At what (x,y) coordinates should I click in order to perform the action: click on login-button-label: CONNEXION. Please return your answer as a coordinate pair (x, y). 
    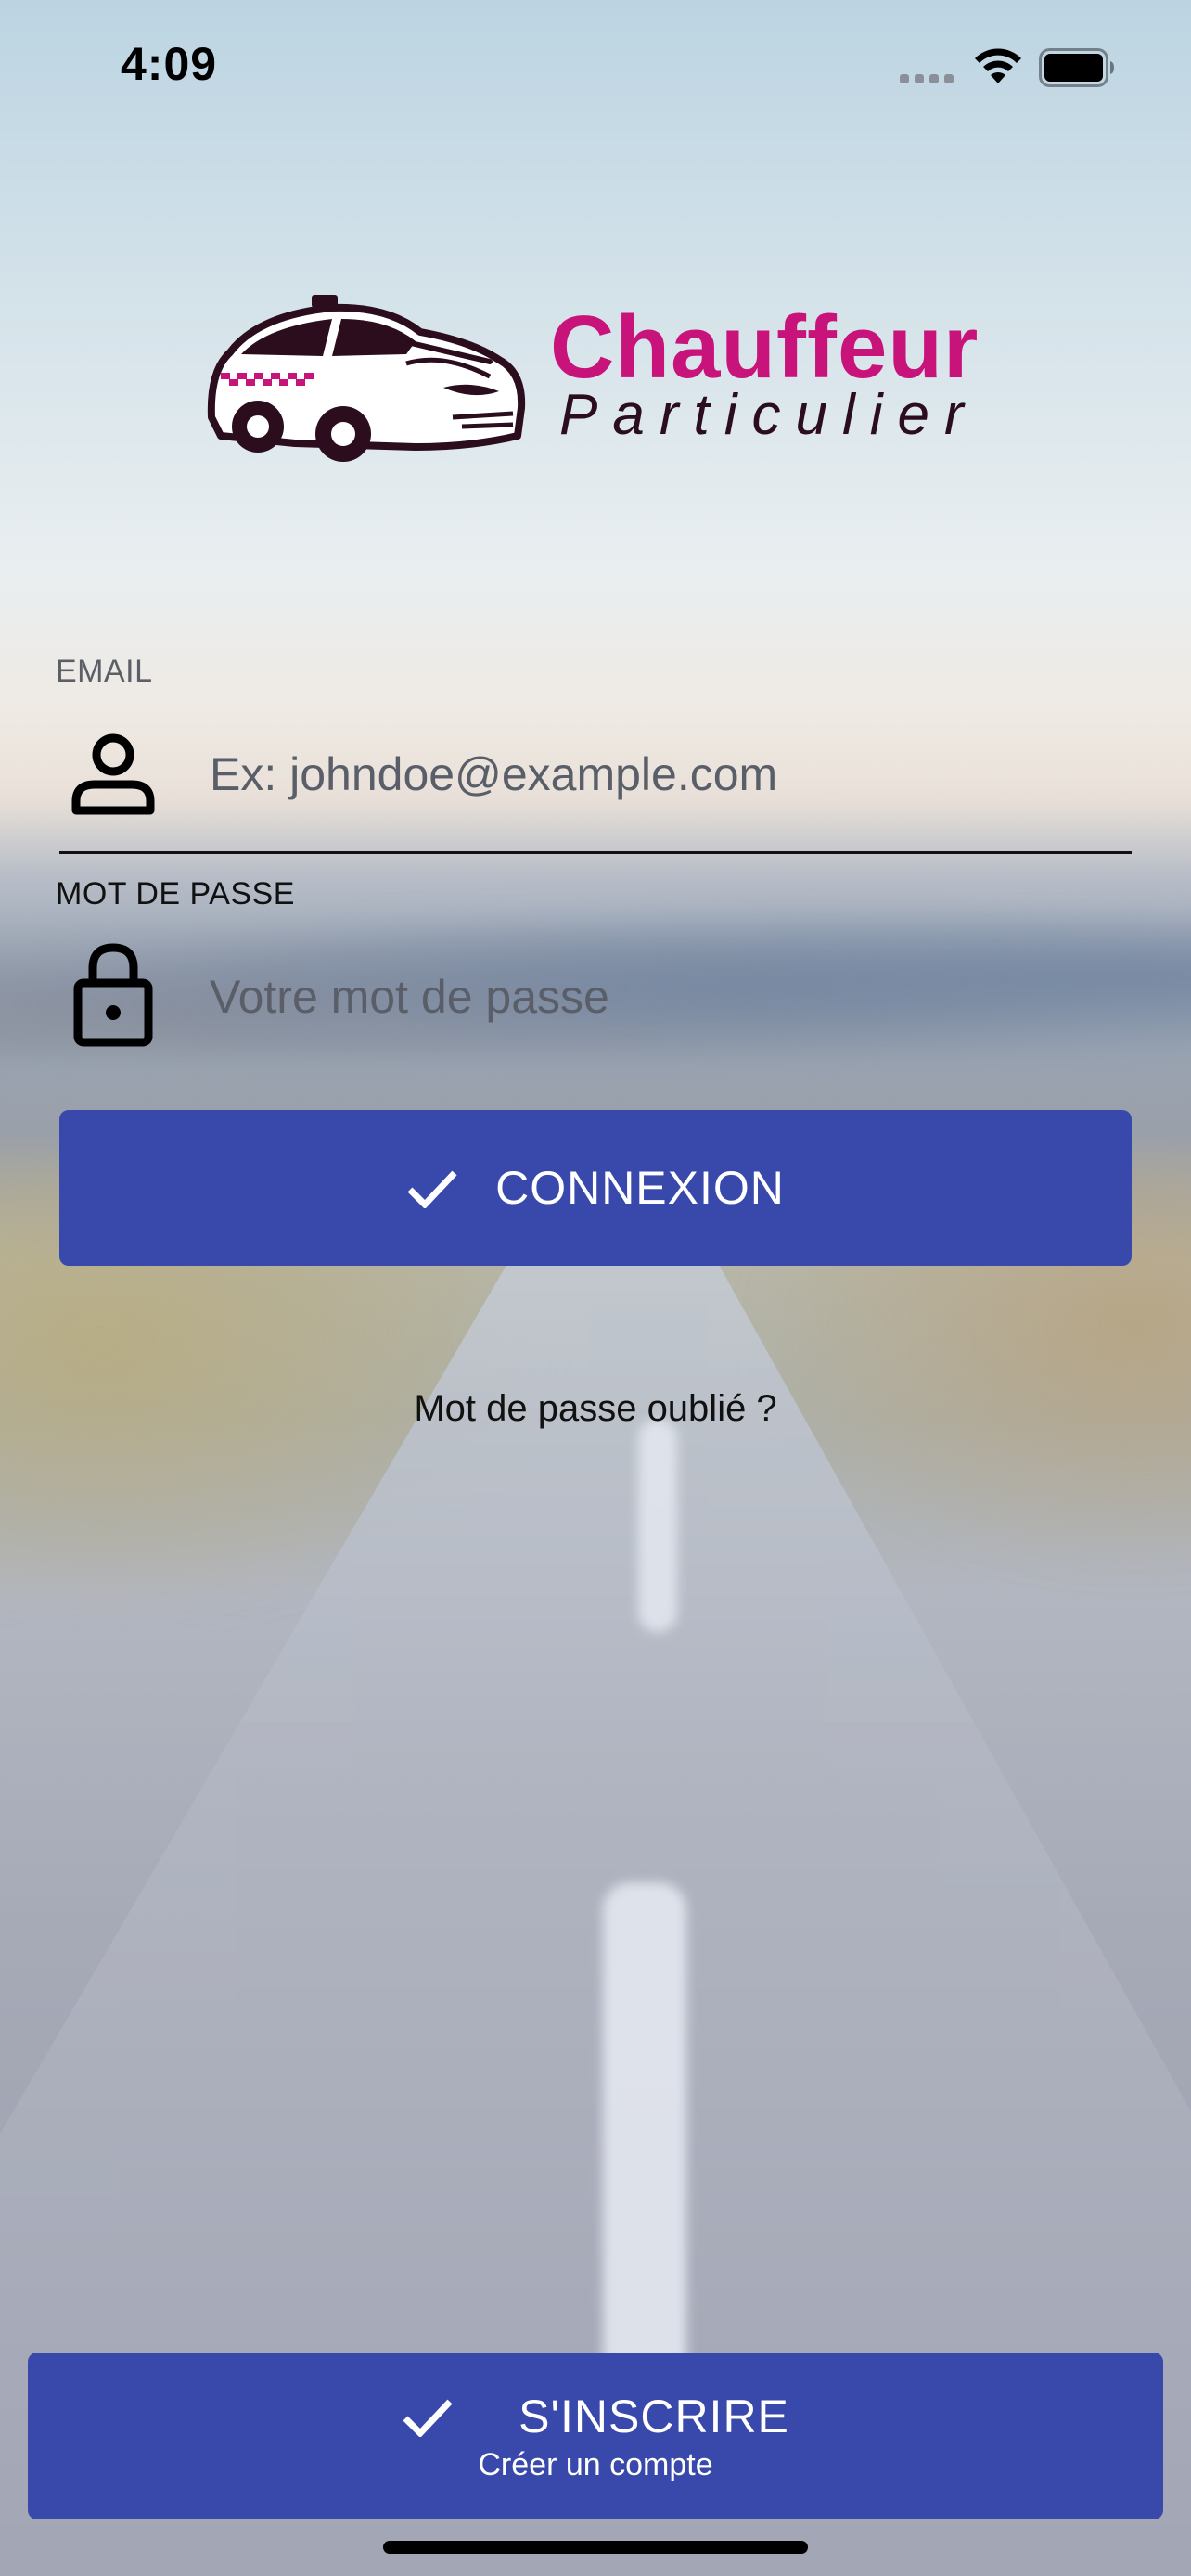
    Looking at the image, I should click on (640, 1188).